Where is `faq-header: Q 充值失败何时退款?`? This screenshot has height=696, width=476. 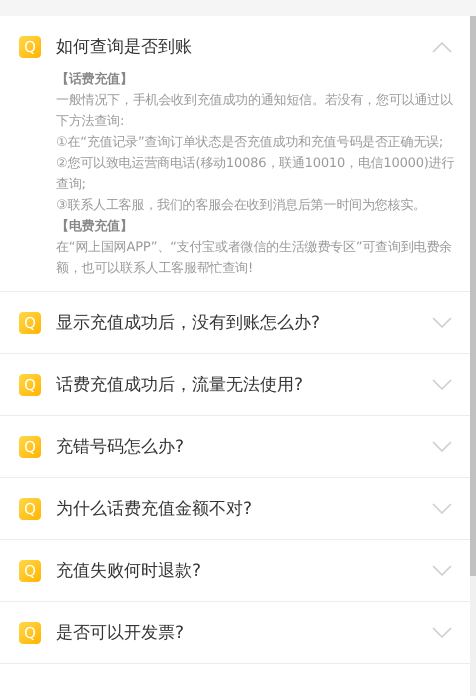
faq-header: Q 充值失败何时退款? is located at coordinates (235, 570).